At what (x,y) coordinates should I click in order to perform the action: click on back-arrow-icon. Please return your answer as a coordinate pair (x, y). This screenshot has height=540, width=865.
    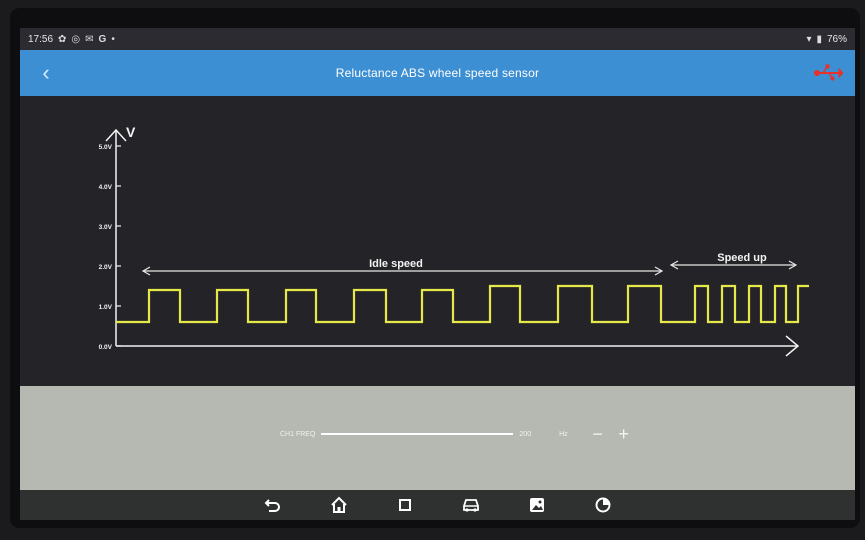
    Looking at the image, I should click on (272, 505).